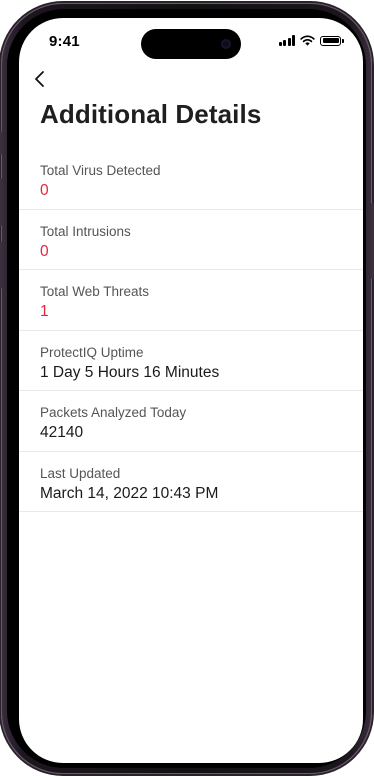  I want to click on detail-label: Last Updated, so click(80, 473).